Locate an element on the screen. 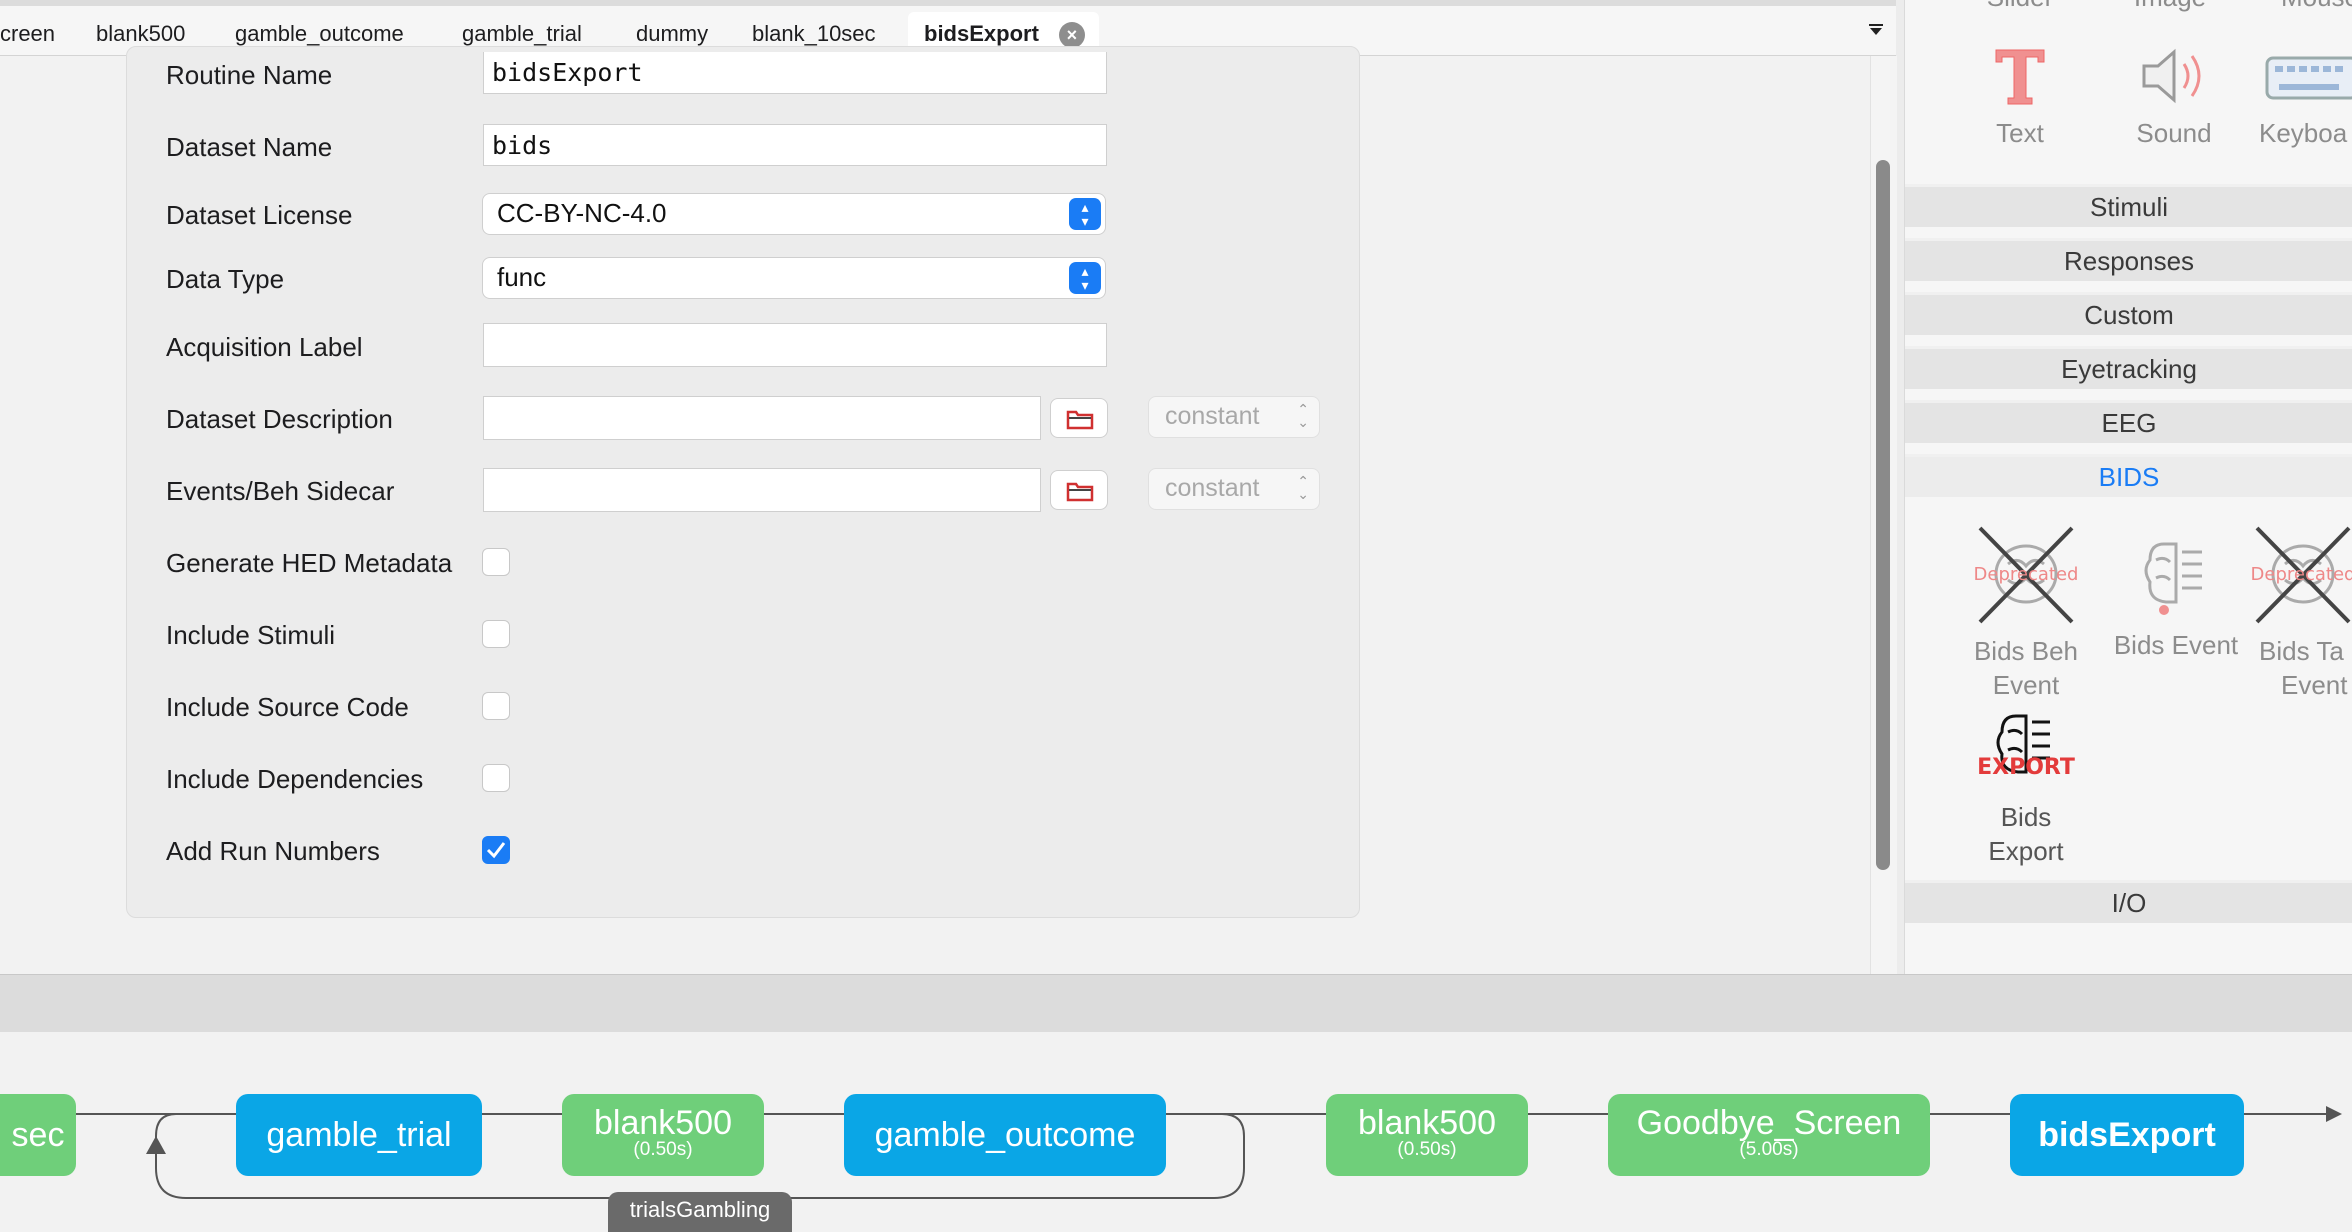 This screenshot has width=2352, height=1232. category-stimuli: Stimuli is located at coordinates (2128, 205).